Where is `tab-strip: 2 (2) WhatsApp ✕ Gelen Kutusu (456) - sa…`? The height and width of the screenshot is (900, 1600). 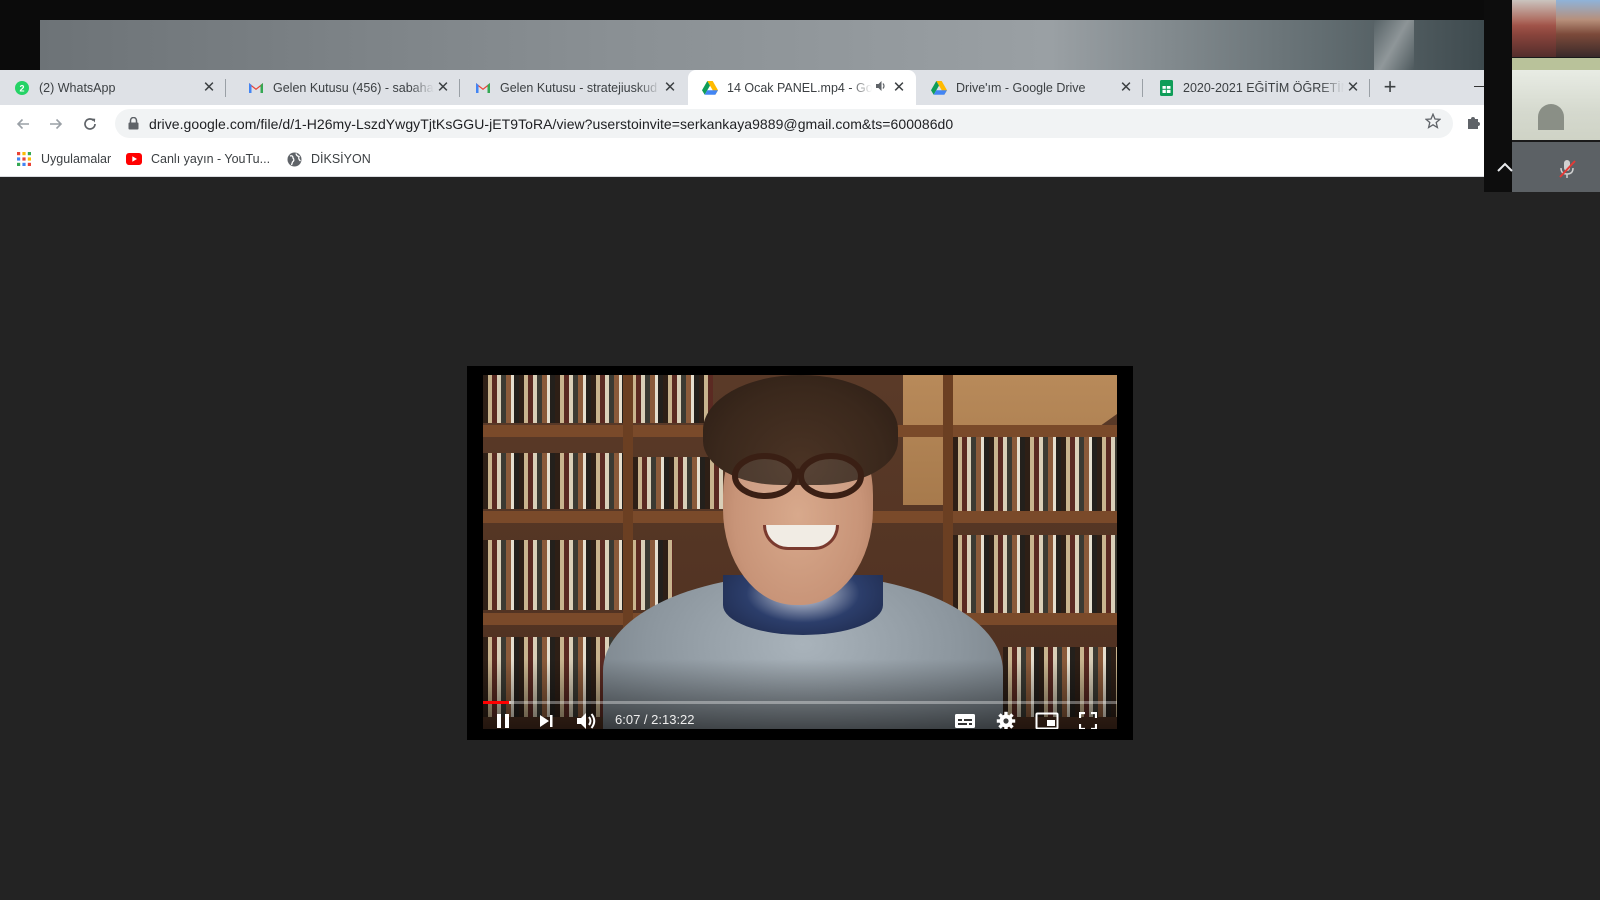
tab-strip: 2 (2) WhatsApp ✕ Gelen Kutusu (456) - sa… is located at coordinates (742, 87).